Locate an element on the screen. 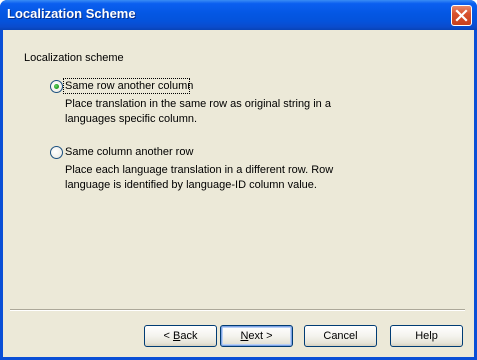 This screenshot has height=360, width=477. close-x-icon is located at coordinates (461, 15).